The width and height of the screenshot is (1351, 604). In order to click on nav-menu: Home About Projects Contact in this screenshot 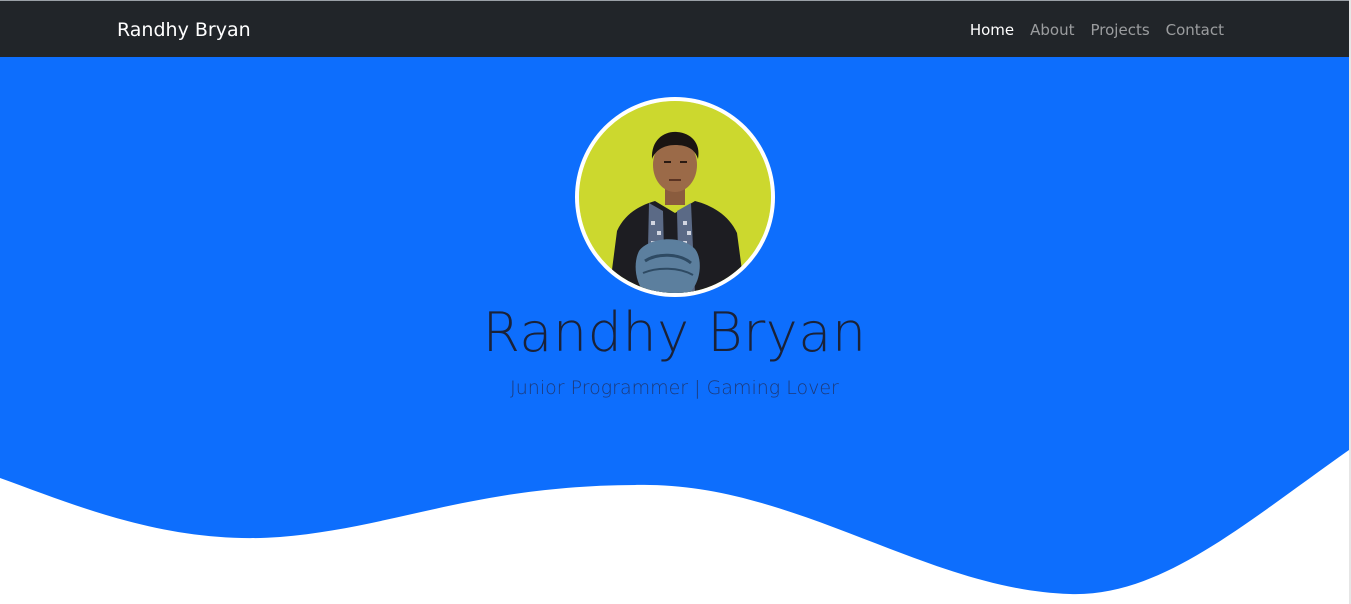, I will do `click(1097, 30)`.